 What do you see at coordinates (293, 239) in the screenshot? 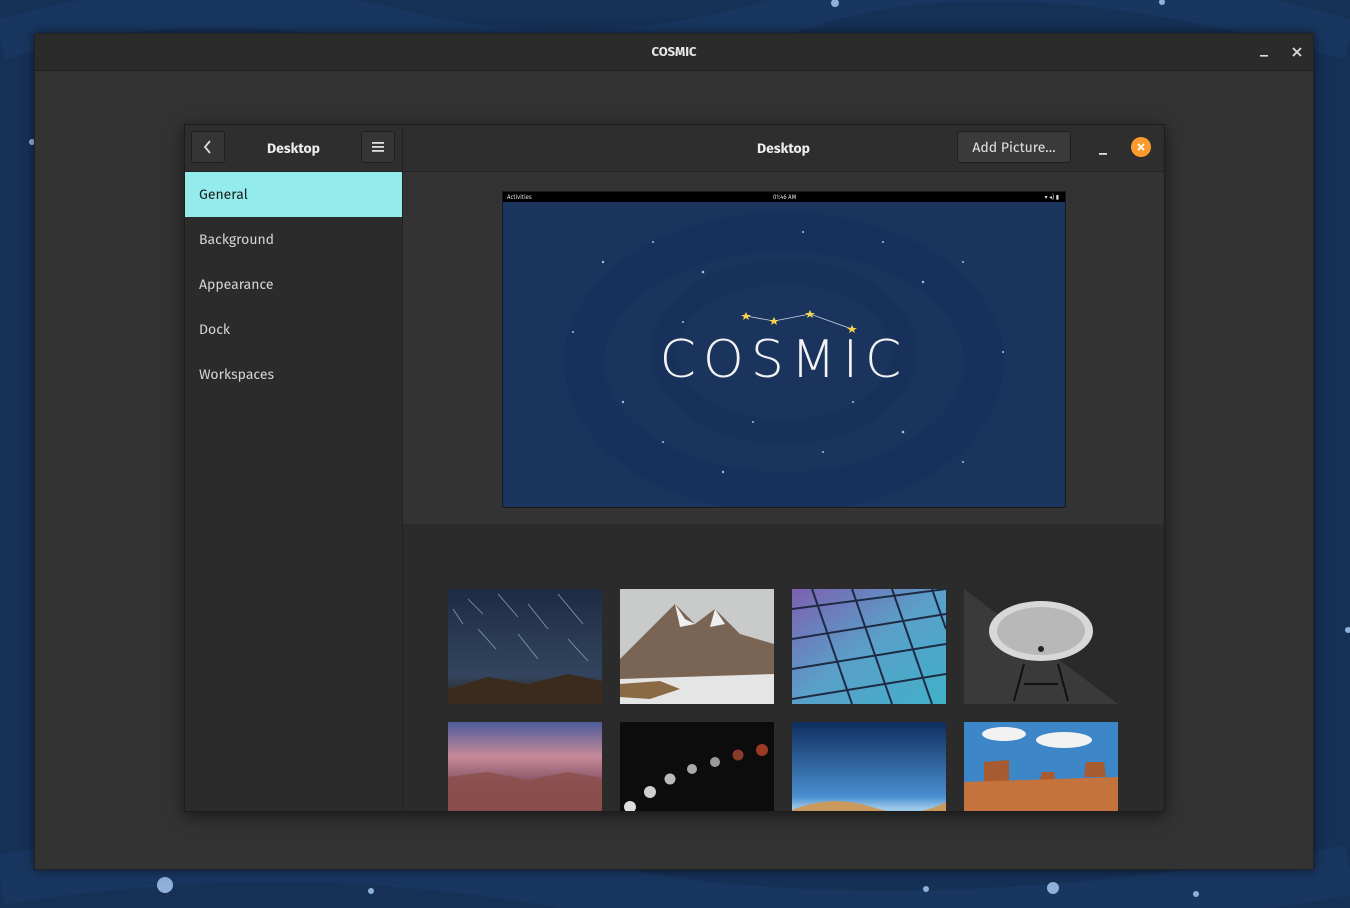
I see `sidebar-item-background: Background` at bounding box center [293, 239].